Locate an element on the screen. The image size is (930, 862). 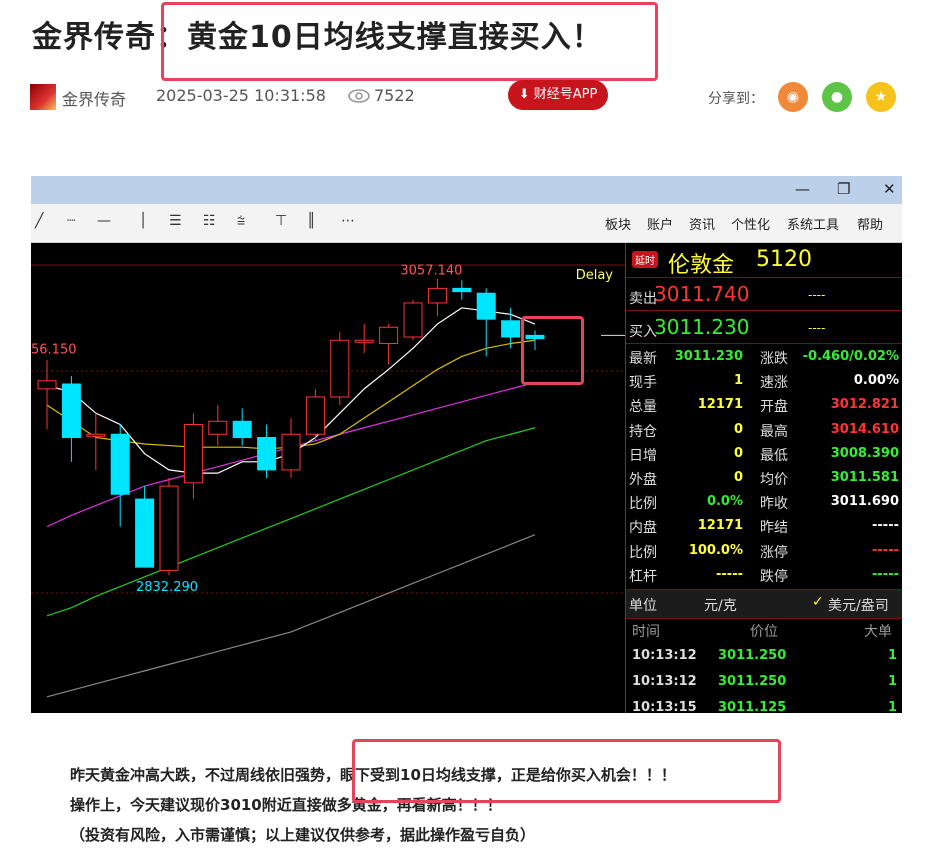
finance-app-label: 财经号APP is located at coordinates (565, 94).